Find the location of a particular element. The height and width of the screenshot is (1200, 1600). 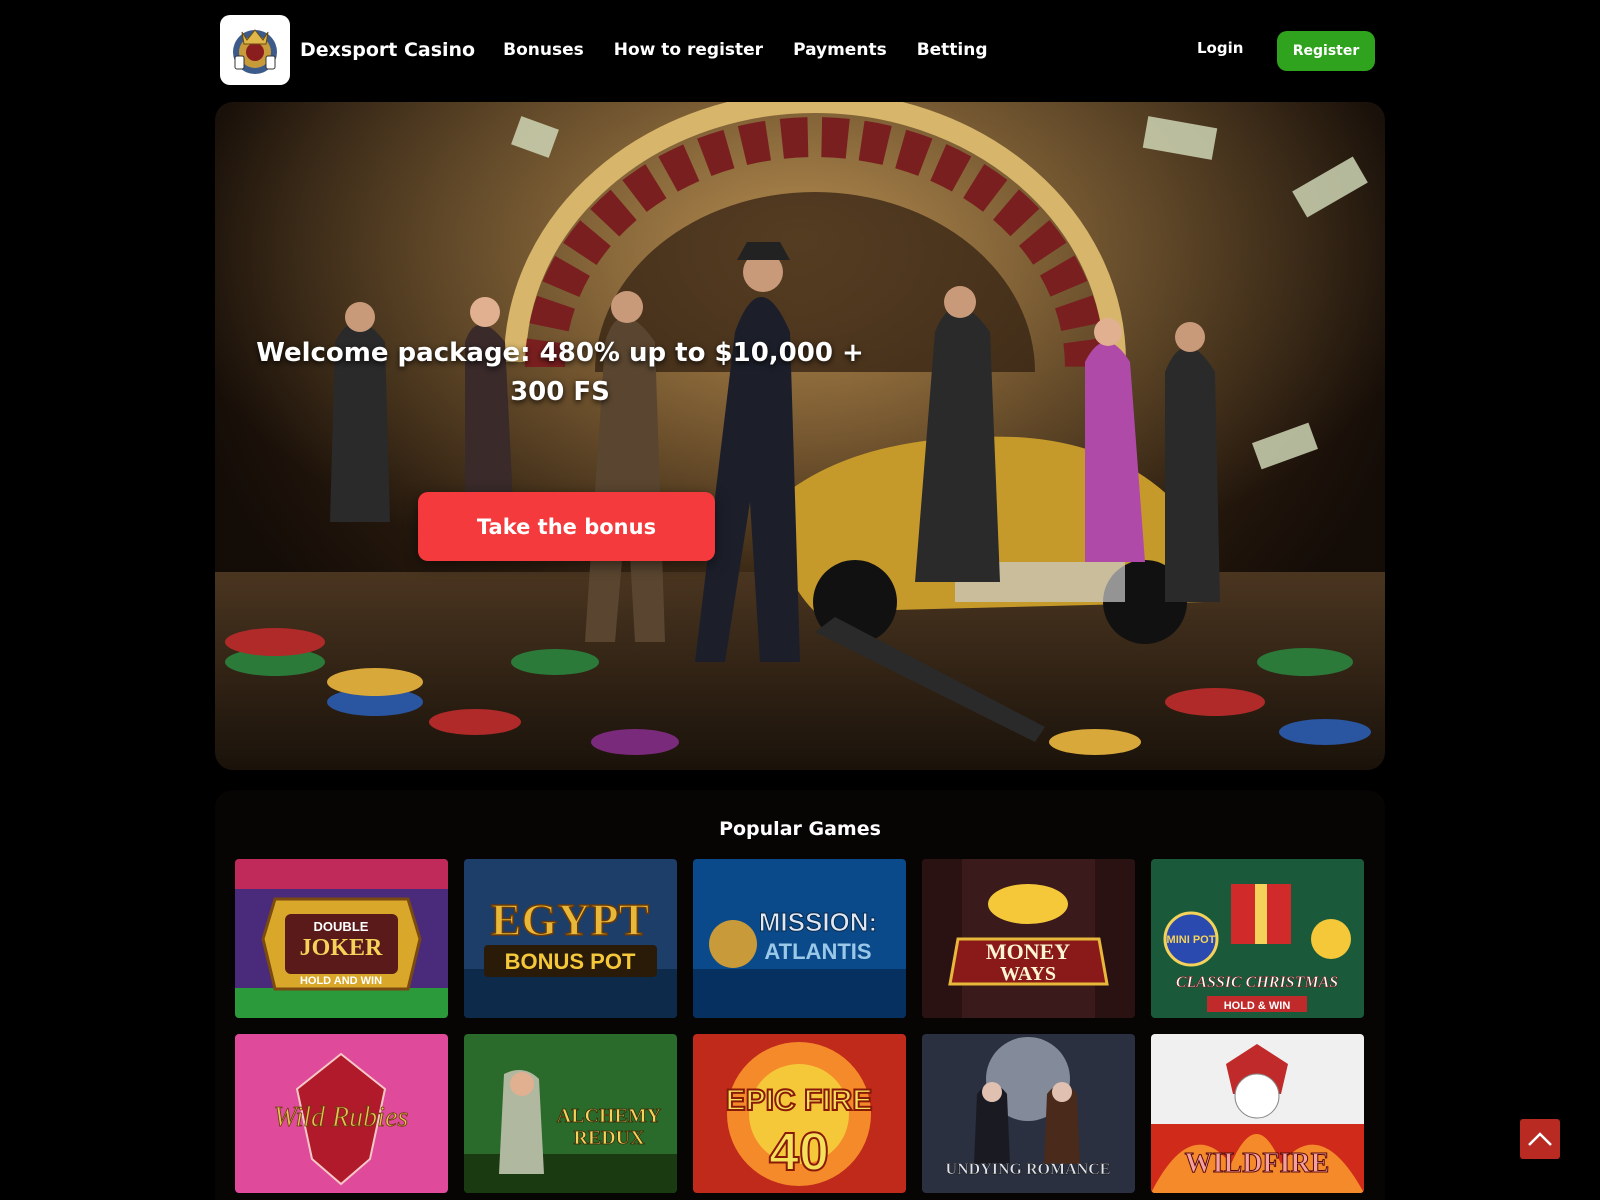

chevron-up-icon is located at coordinates (1540, 1139).